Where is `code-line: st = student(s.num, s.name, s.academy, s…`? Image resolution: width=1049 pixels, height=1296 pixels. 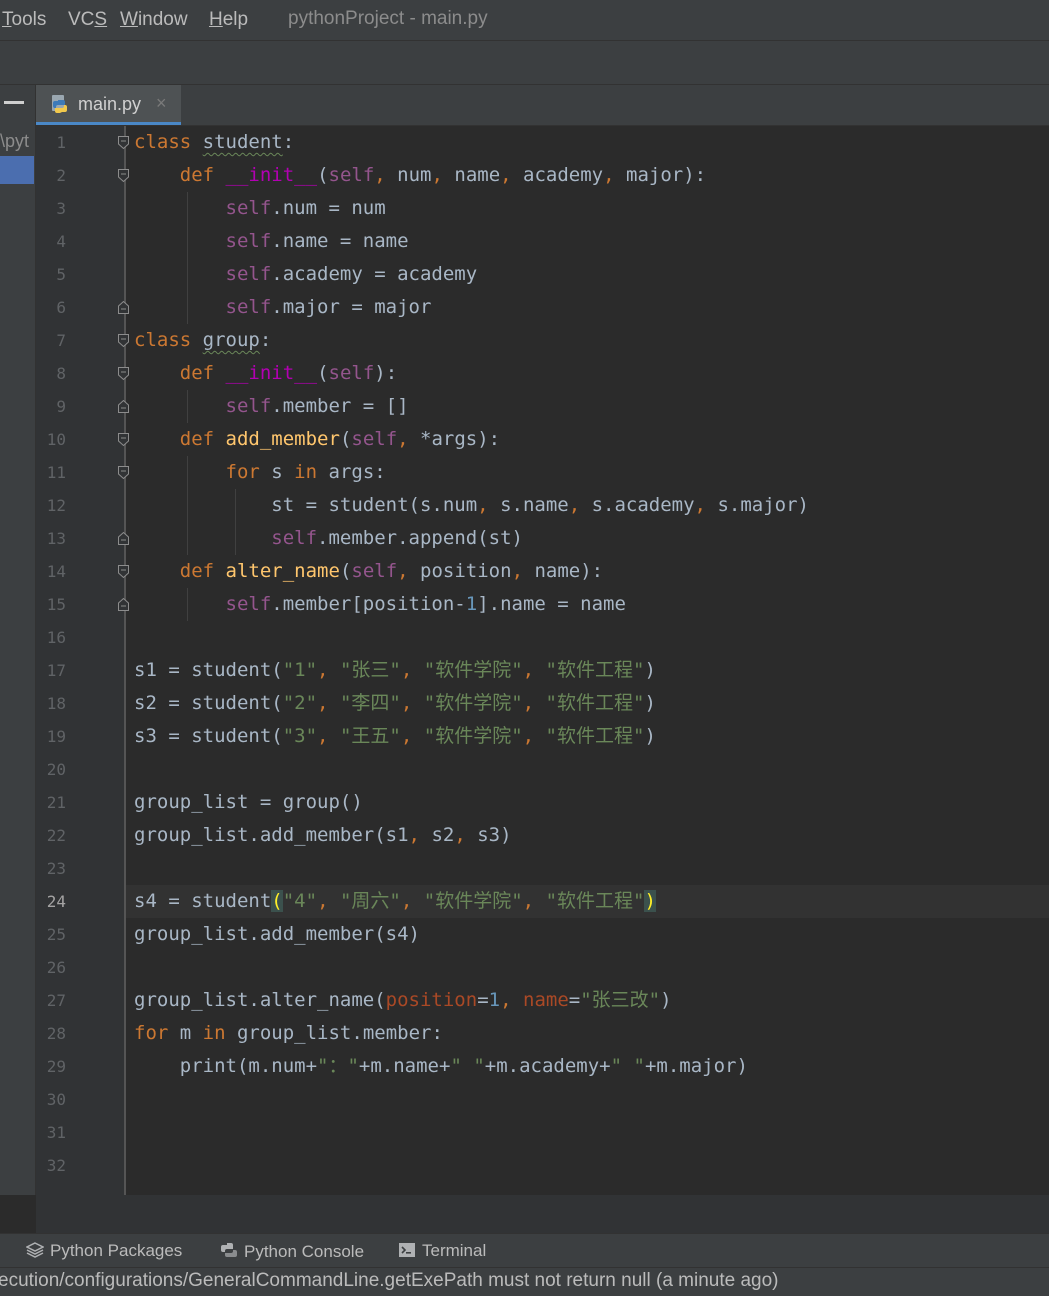
code-line: st = student(s.num, s.name, s.academy, s… is located at coordinates (471, 505).